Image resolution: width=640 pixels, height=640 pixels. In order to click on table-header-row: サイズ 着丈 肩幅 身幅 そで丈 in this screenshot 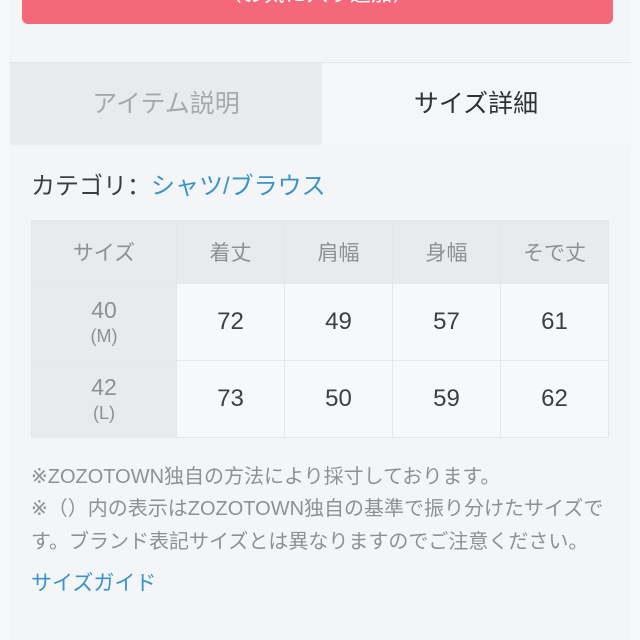, I will do `click(320, 252)`.